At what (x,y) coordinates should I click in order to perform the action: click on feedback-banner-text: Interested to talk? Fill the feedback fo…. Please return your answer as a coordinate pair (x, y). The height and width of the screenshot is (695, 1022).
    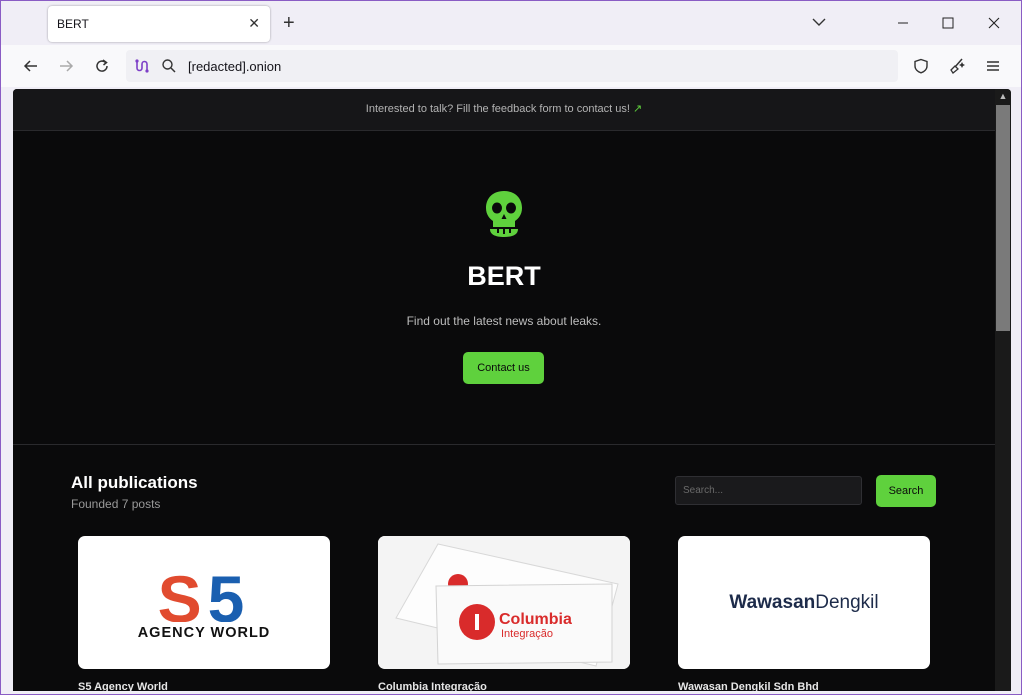
    Looking at the image, I should click on (504, 108).